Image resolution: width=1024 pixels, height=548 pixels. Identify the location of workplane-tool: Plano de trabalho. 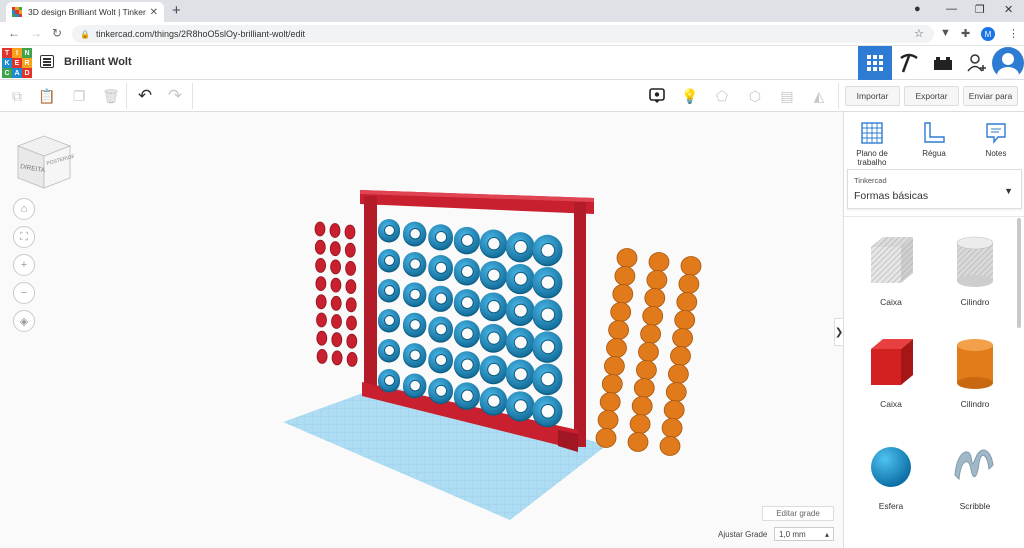
(872, 143).